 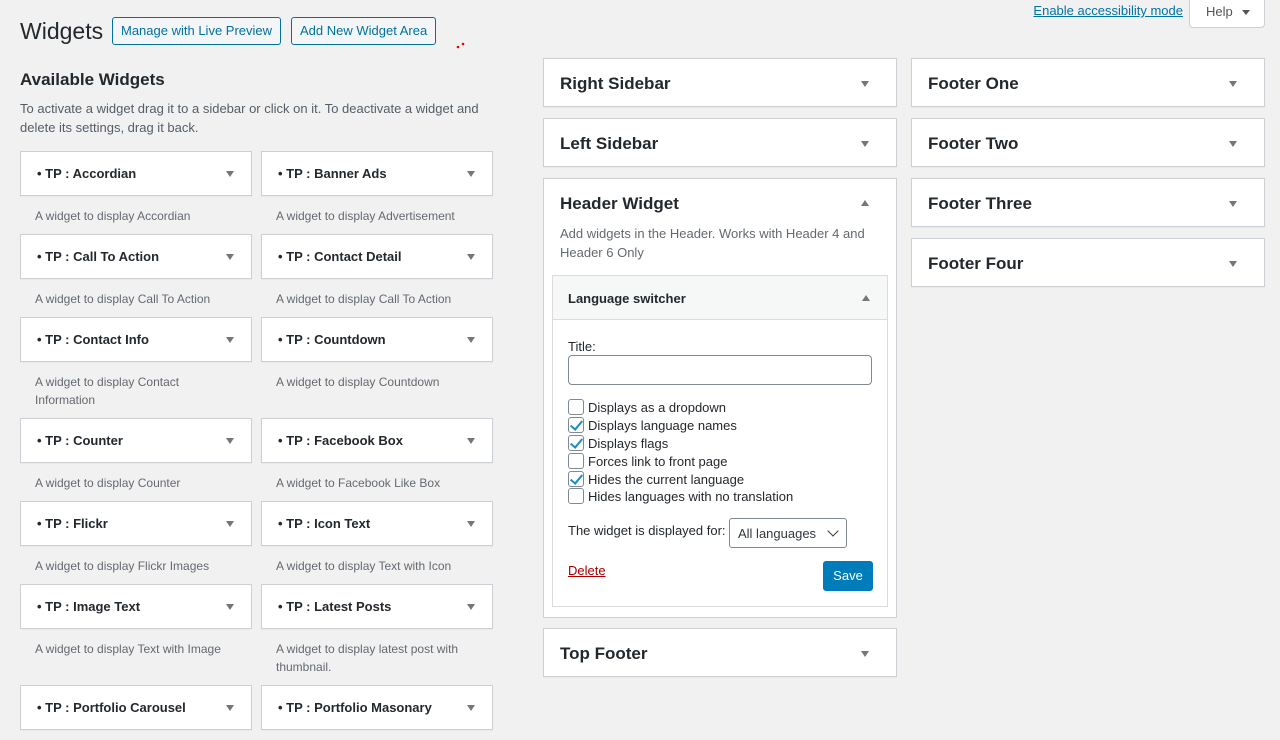 I want to click on sidebar-footer-one: Footer One, so click(x=1088, y=82).